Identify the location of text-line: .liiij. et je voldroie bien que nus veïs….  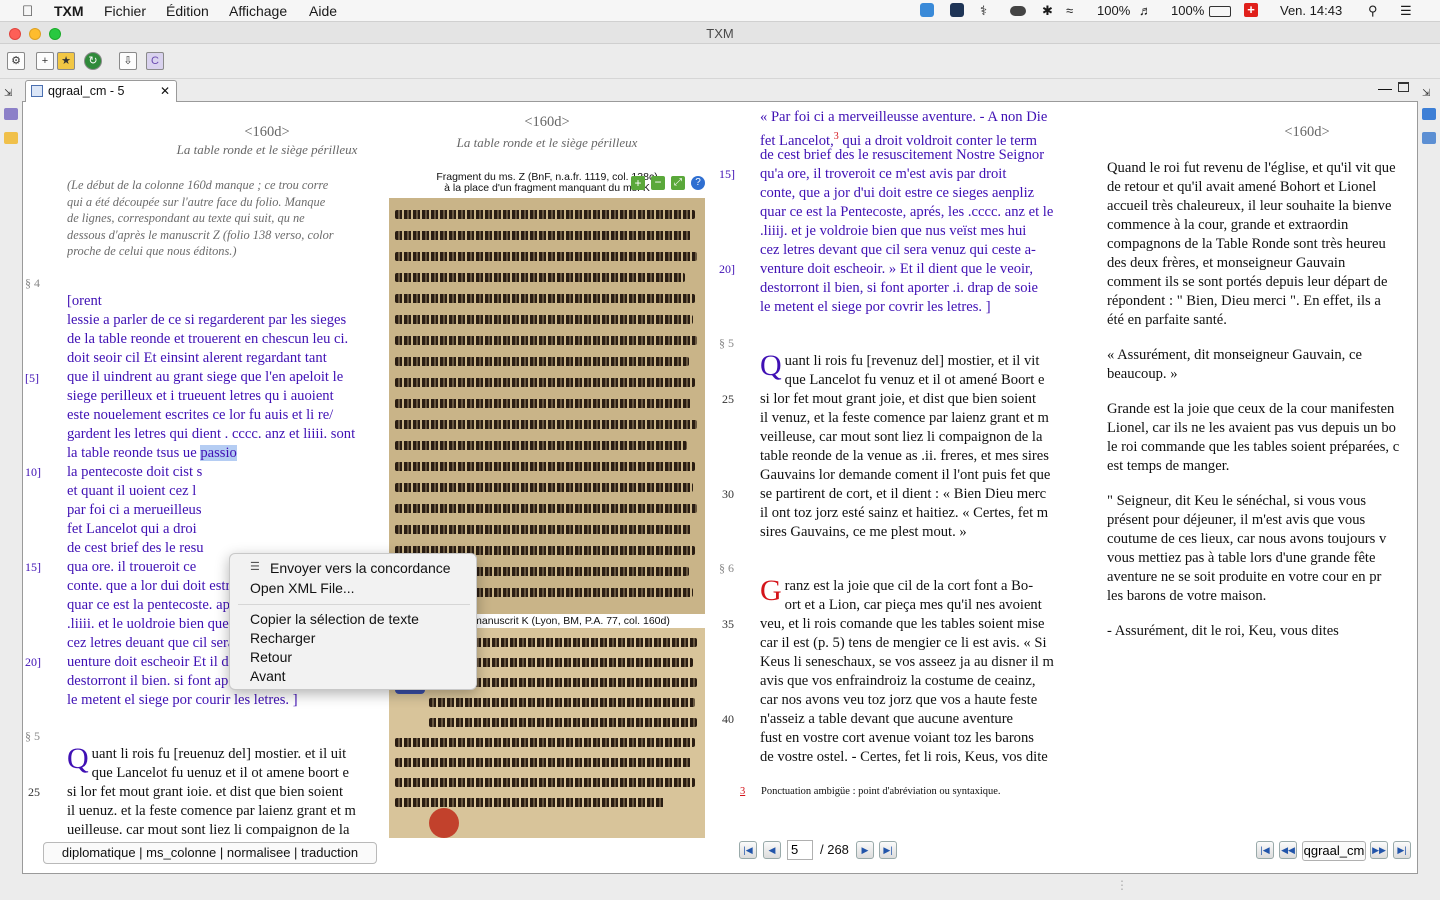
(913, 231).